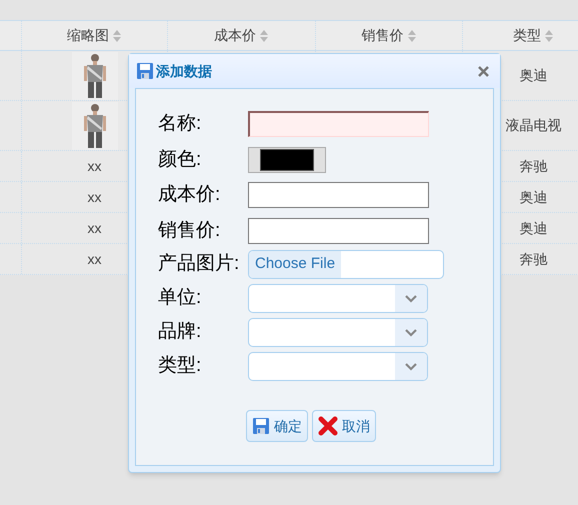 The height and width of the screenshot is (505, 578). Describe the element at coordinates (180, 160) in the screenshot. I see `field-label: 颜色:` at that location.